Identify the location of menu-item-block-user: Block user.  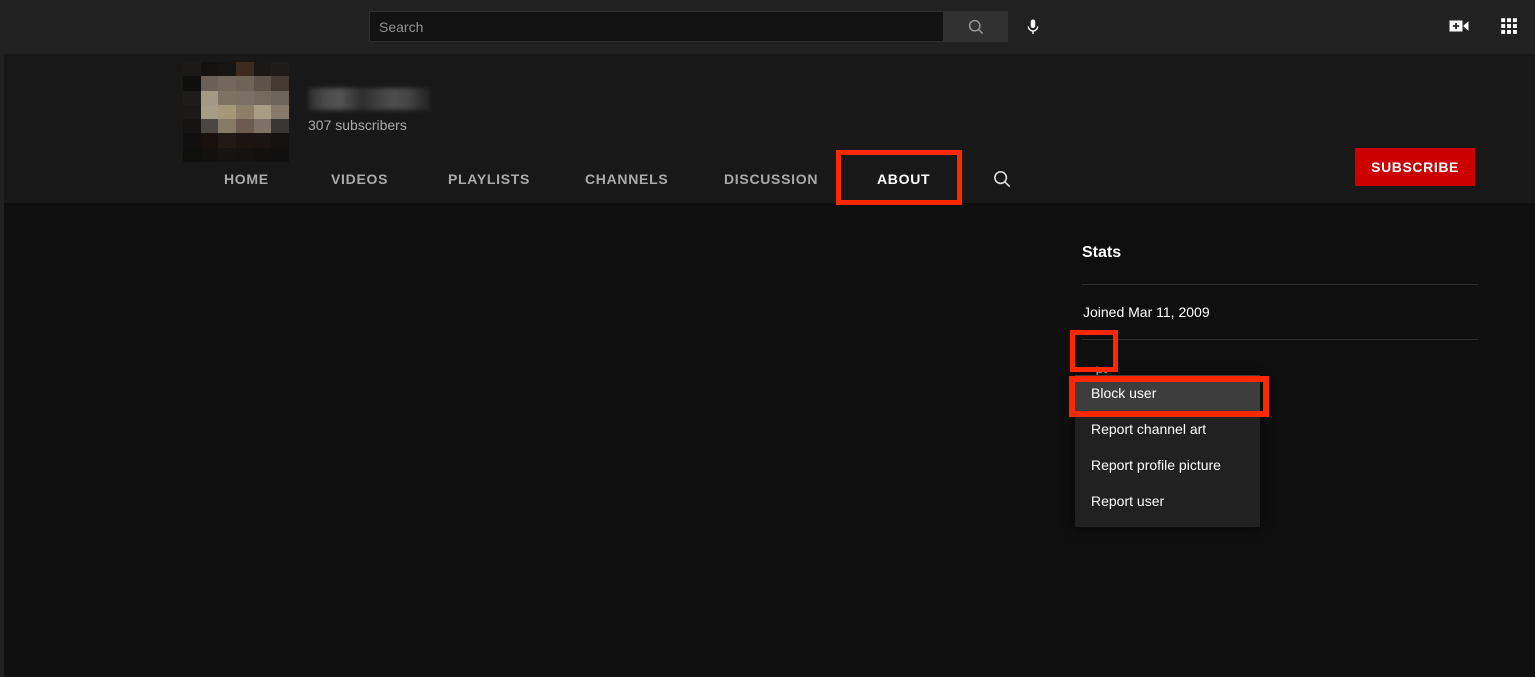
(1167, 393).